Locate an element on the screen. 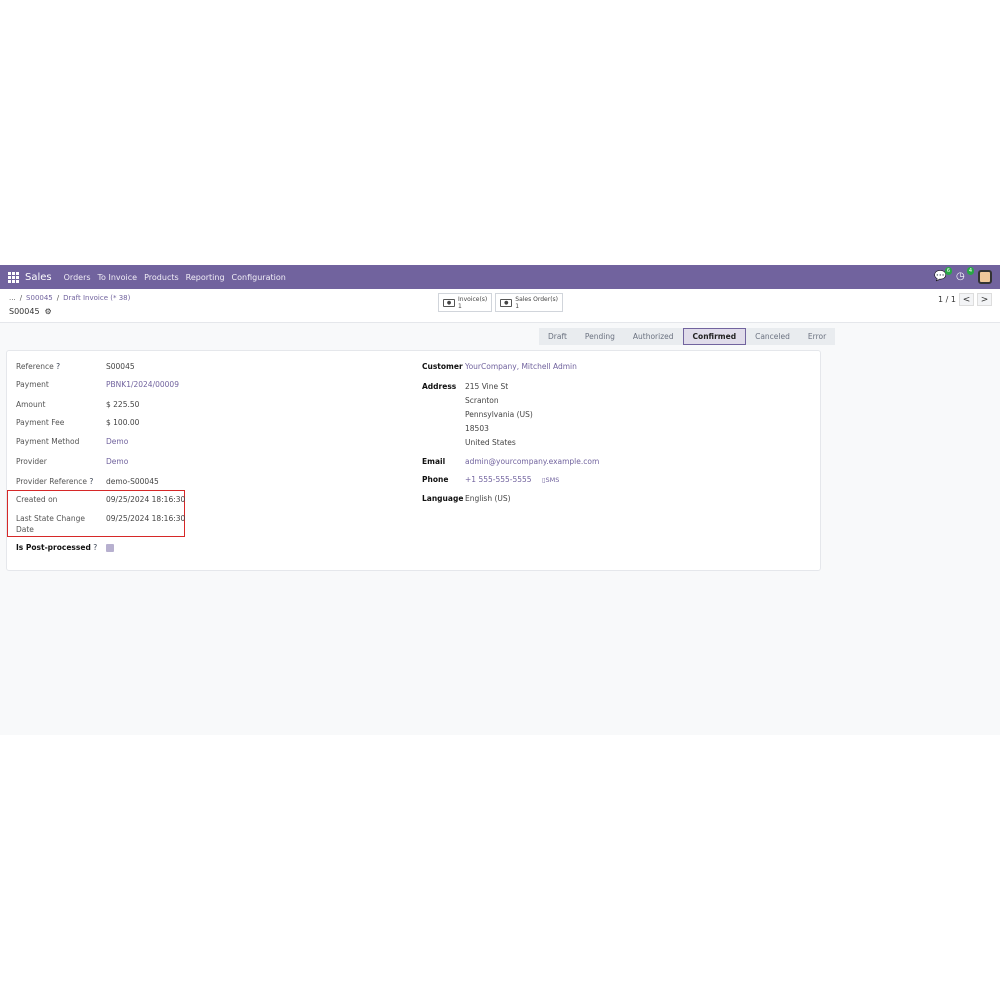 Image resolution: width=1000 pixels, height=1000 pixels. provider-reference-value: demo-S00045 is located at coordinates (132, 481).